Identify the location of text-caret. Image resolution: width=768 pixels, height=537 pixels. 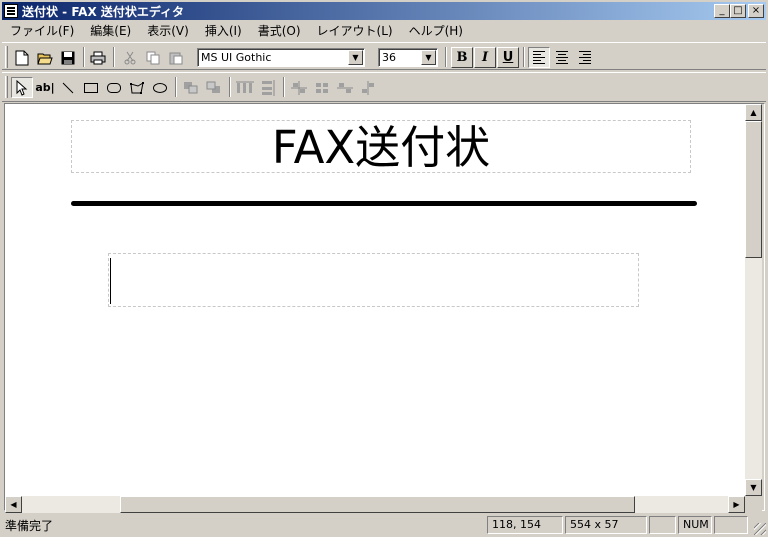
(110, 281).